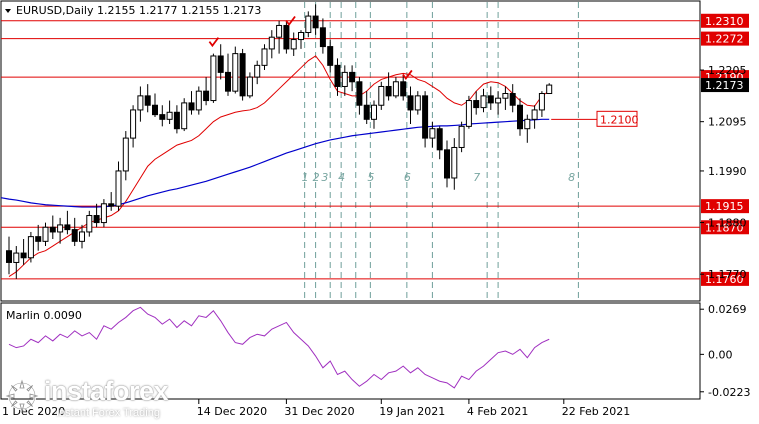  I want to click on wave-label: 2, so click(316, 177).